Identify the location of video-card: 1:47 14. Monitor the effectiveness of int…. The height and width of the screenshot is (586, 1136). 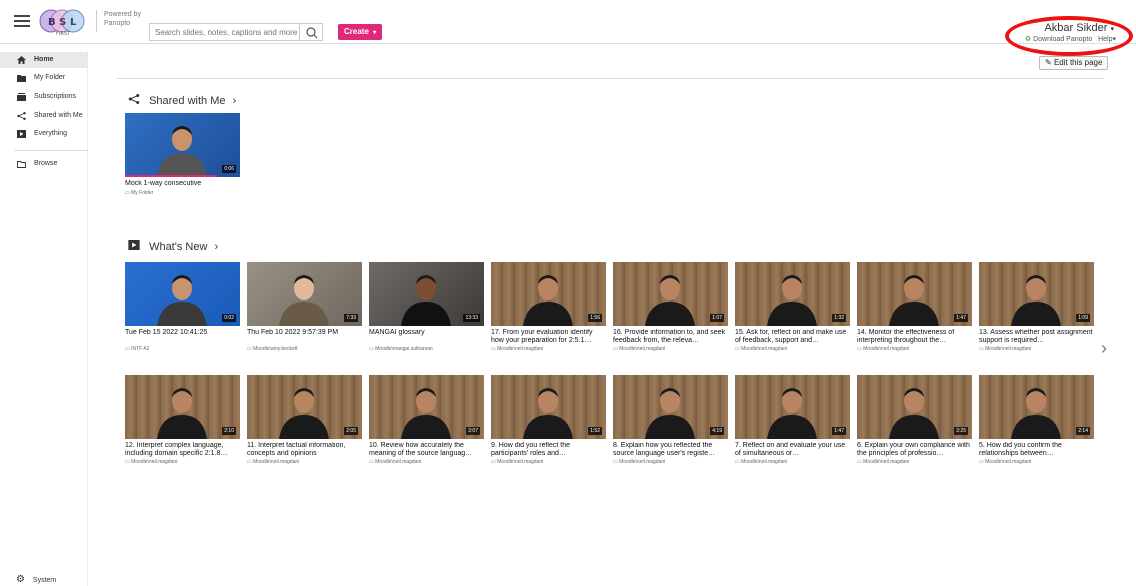
(914, 307).